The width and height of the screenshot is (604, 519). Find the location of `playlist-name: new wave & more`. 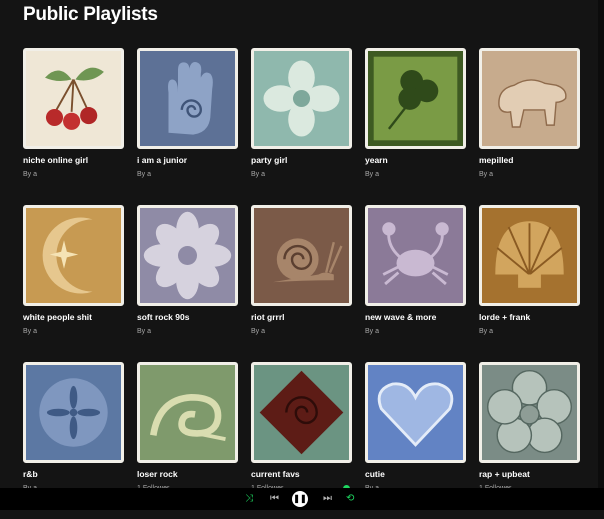

playlist-name: new wave & more is located at coordinates (415, 317).